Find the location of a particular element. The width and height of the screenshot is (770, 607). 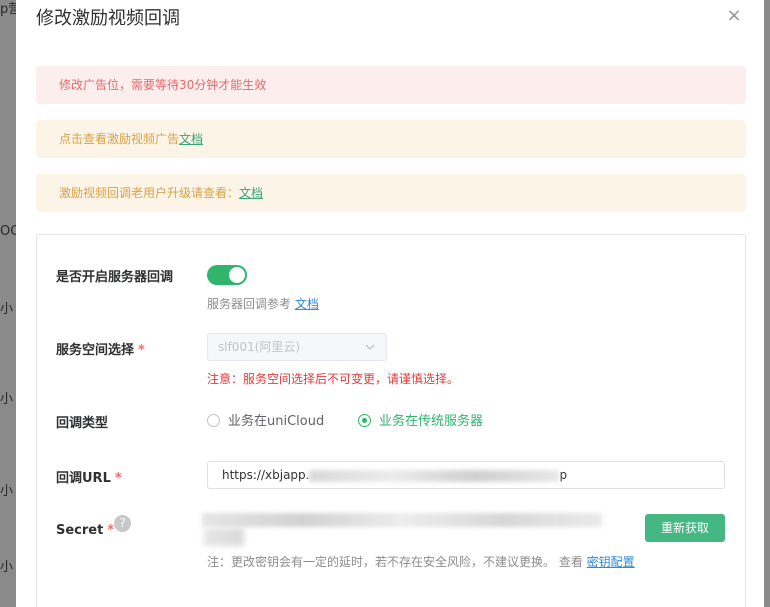

radio-circle-icon is located at coordinates (213, 420).